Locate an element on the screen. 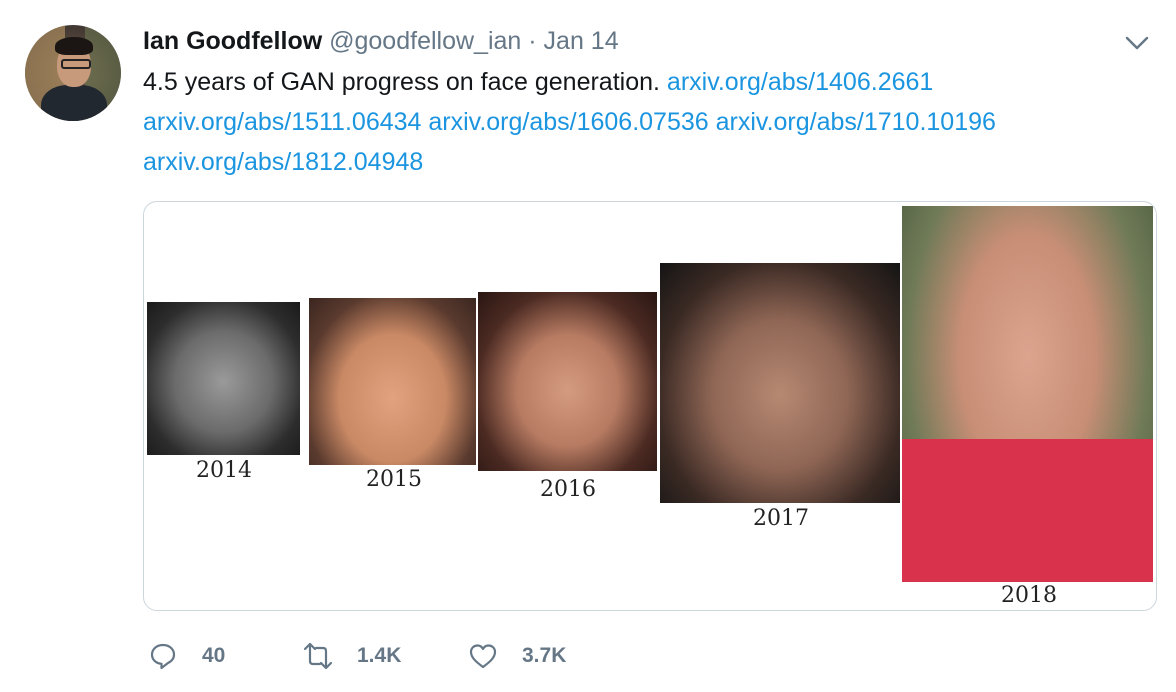  like-button: 3.7K is located at coordinates (517, 656).